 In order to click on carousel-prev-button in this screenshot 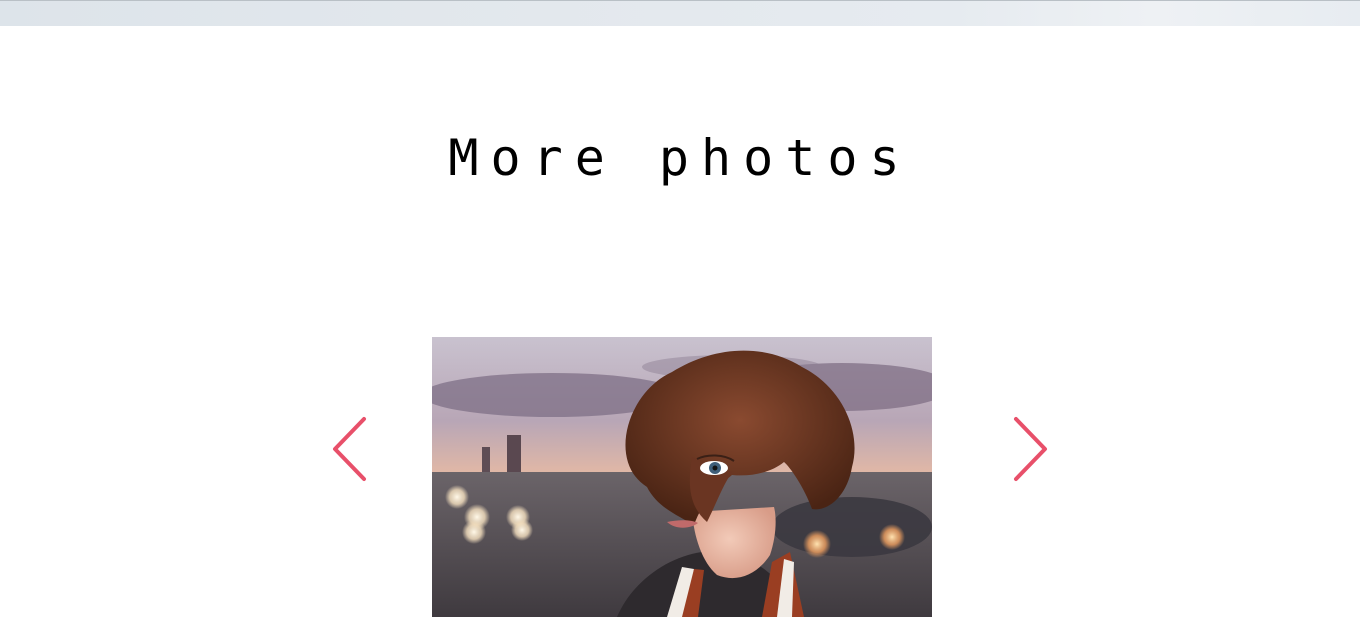, I will do `click(350, 449)`.